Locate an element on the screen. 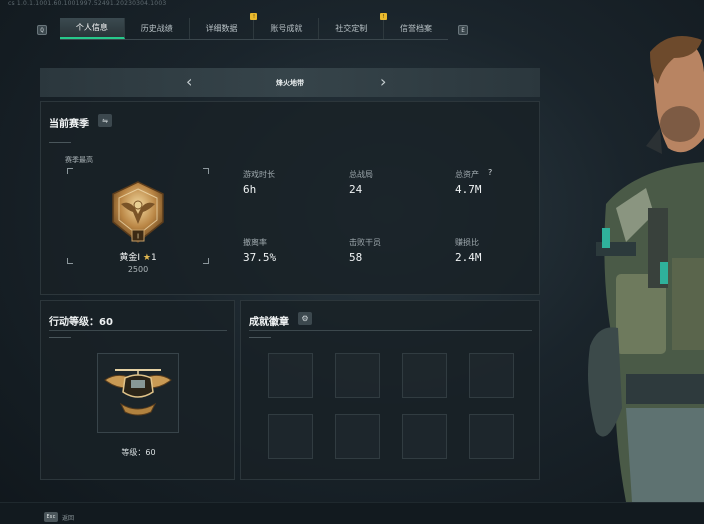 The height and width of the screenshot is (524, 704). tab-social: 社交定制 ! is located at coordinates (353, 26).